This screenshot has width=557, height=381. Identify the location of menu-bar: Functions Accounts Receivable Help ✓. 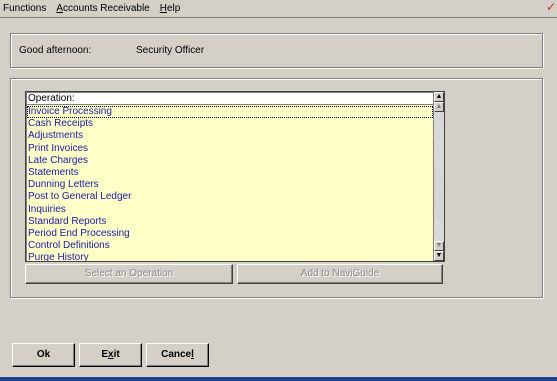
(278, 9).